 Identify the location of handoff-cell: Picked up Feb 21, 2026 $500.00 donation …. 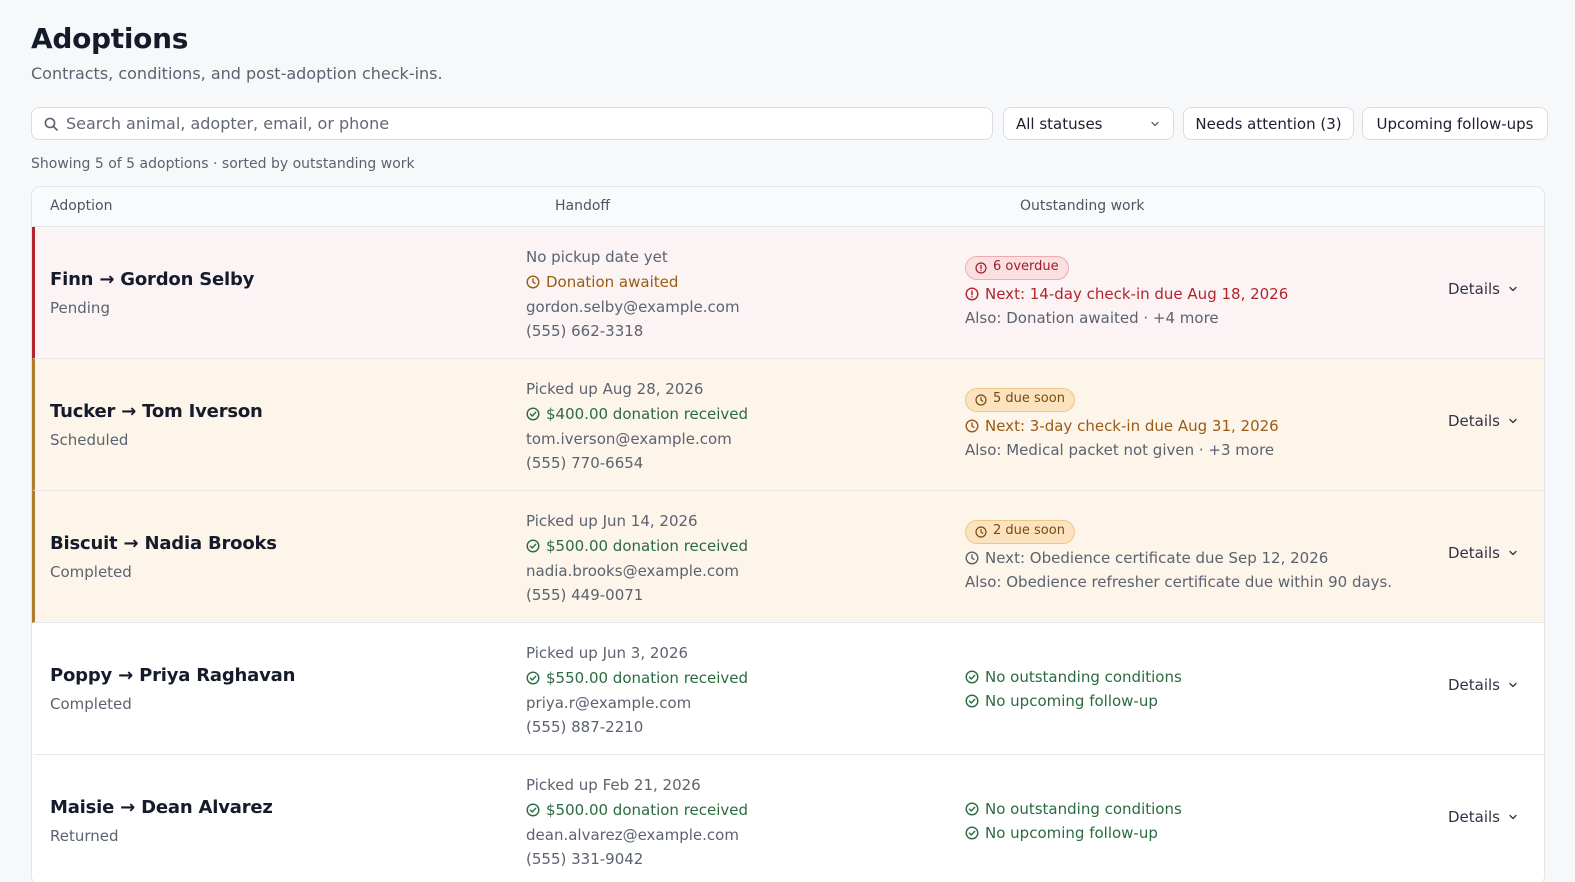
(637, 822).